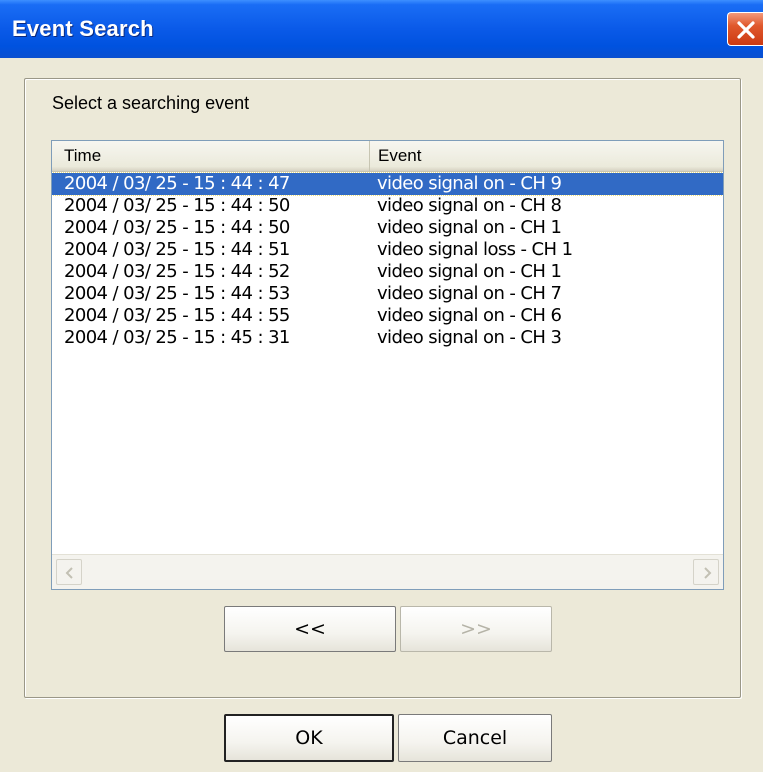  I want to click on next-page-button: >>, so click(476, 629).